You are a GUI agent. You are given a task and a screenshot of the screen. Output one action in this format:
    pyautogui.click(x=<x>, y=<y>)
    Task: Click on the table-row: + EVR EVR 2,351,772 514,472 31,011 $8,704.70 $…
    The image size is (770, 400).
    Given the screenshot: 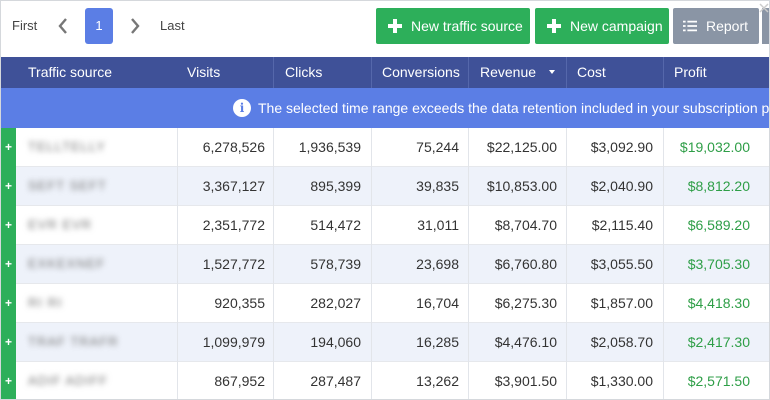 What is the action you would take?
    pyautogui.click(x=385, y=225)
    